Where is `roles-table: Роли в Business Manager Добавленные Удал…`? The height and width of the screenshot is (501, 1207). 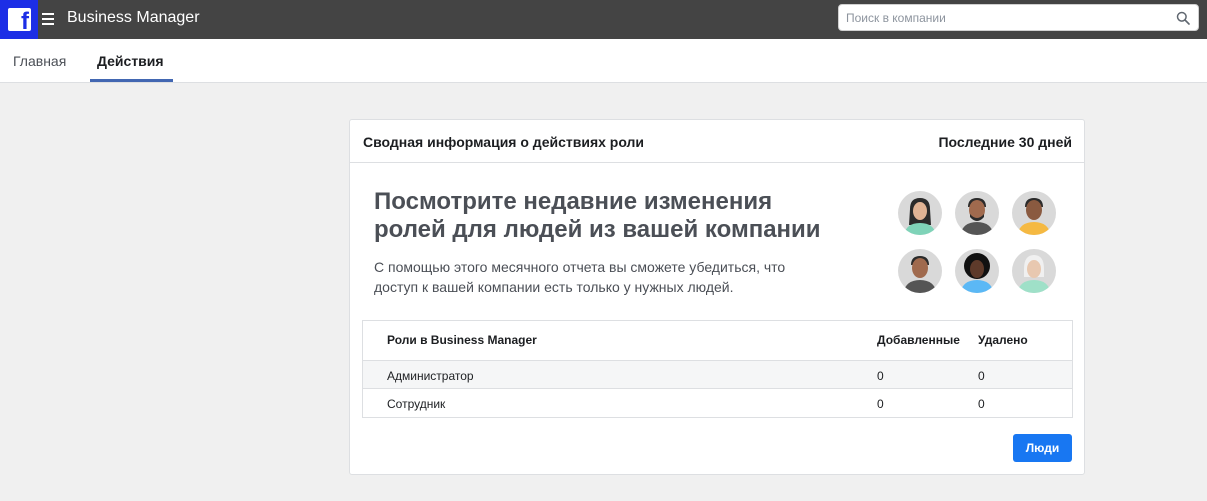
roles-table: Роли в Business Manager Добавленные Удал… is located at coordinates (717, 369).